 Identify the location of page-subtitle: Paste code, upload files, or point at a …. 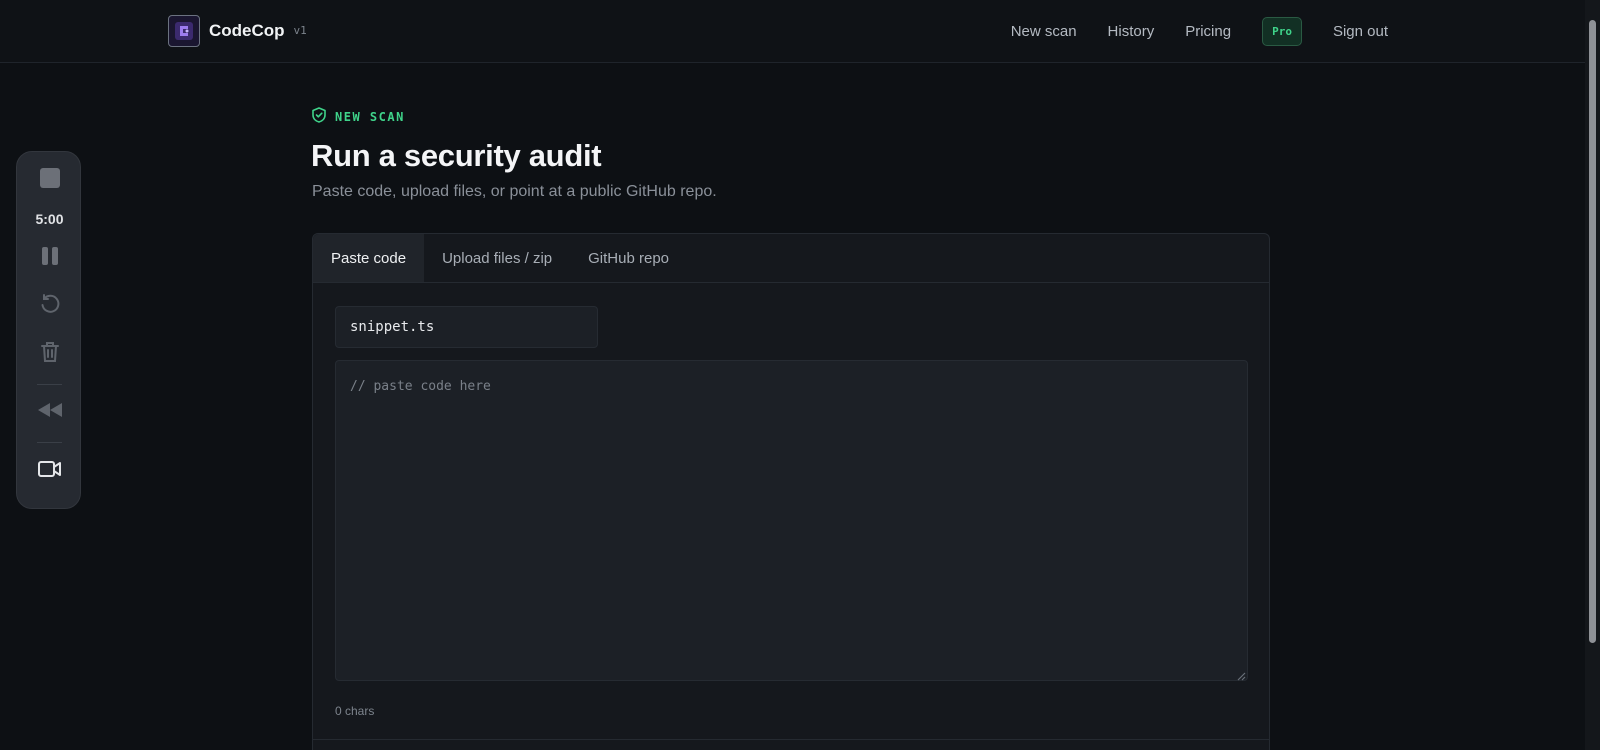
(514, 191).